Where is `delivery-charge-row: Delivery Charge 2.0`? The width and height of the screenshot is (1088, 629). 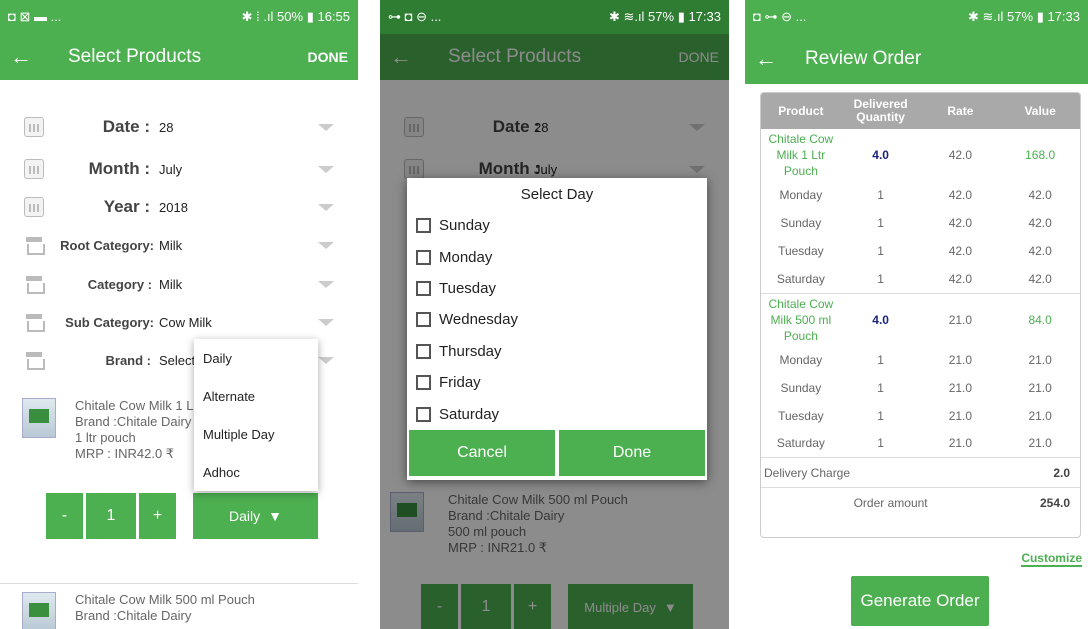
delivery-charge-row: Delivery Charge 2.0 is located at coordinates (920, 472).